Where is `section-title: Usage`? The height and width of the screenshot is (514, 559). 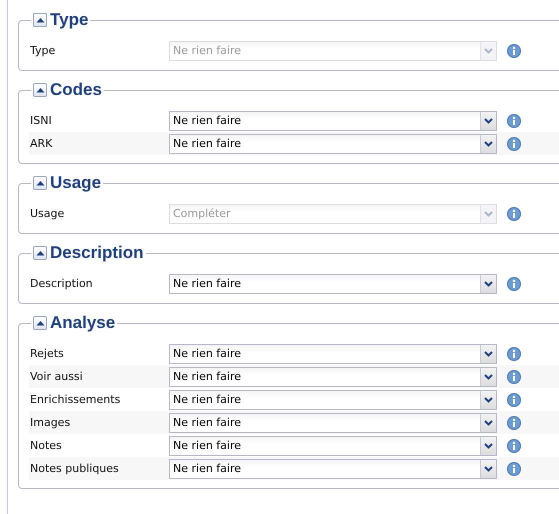 section-title: Usage is located at coordinates (76, 183).